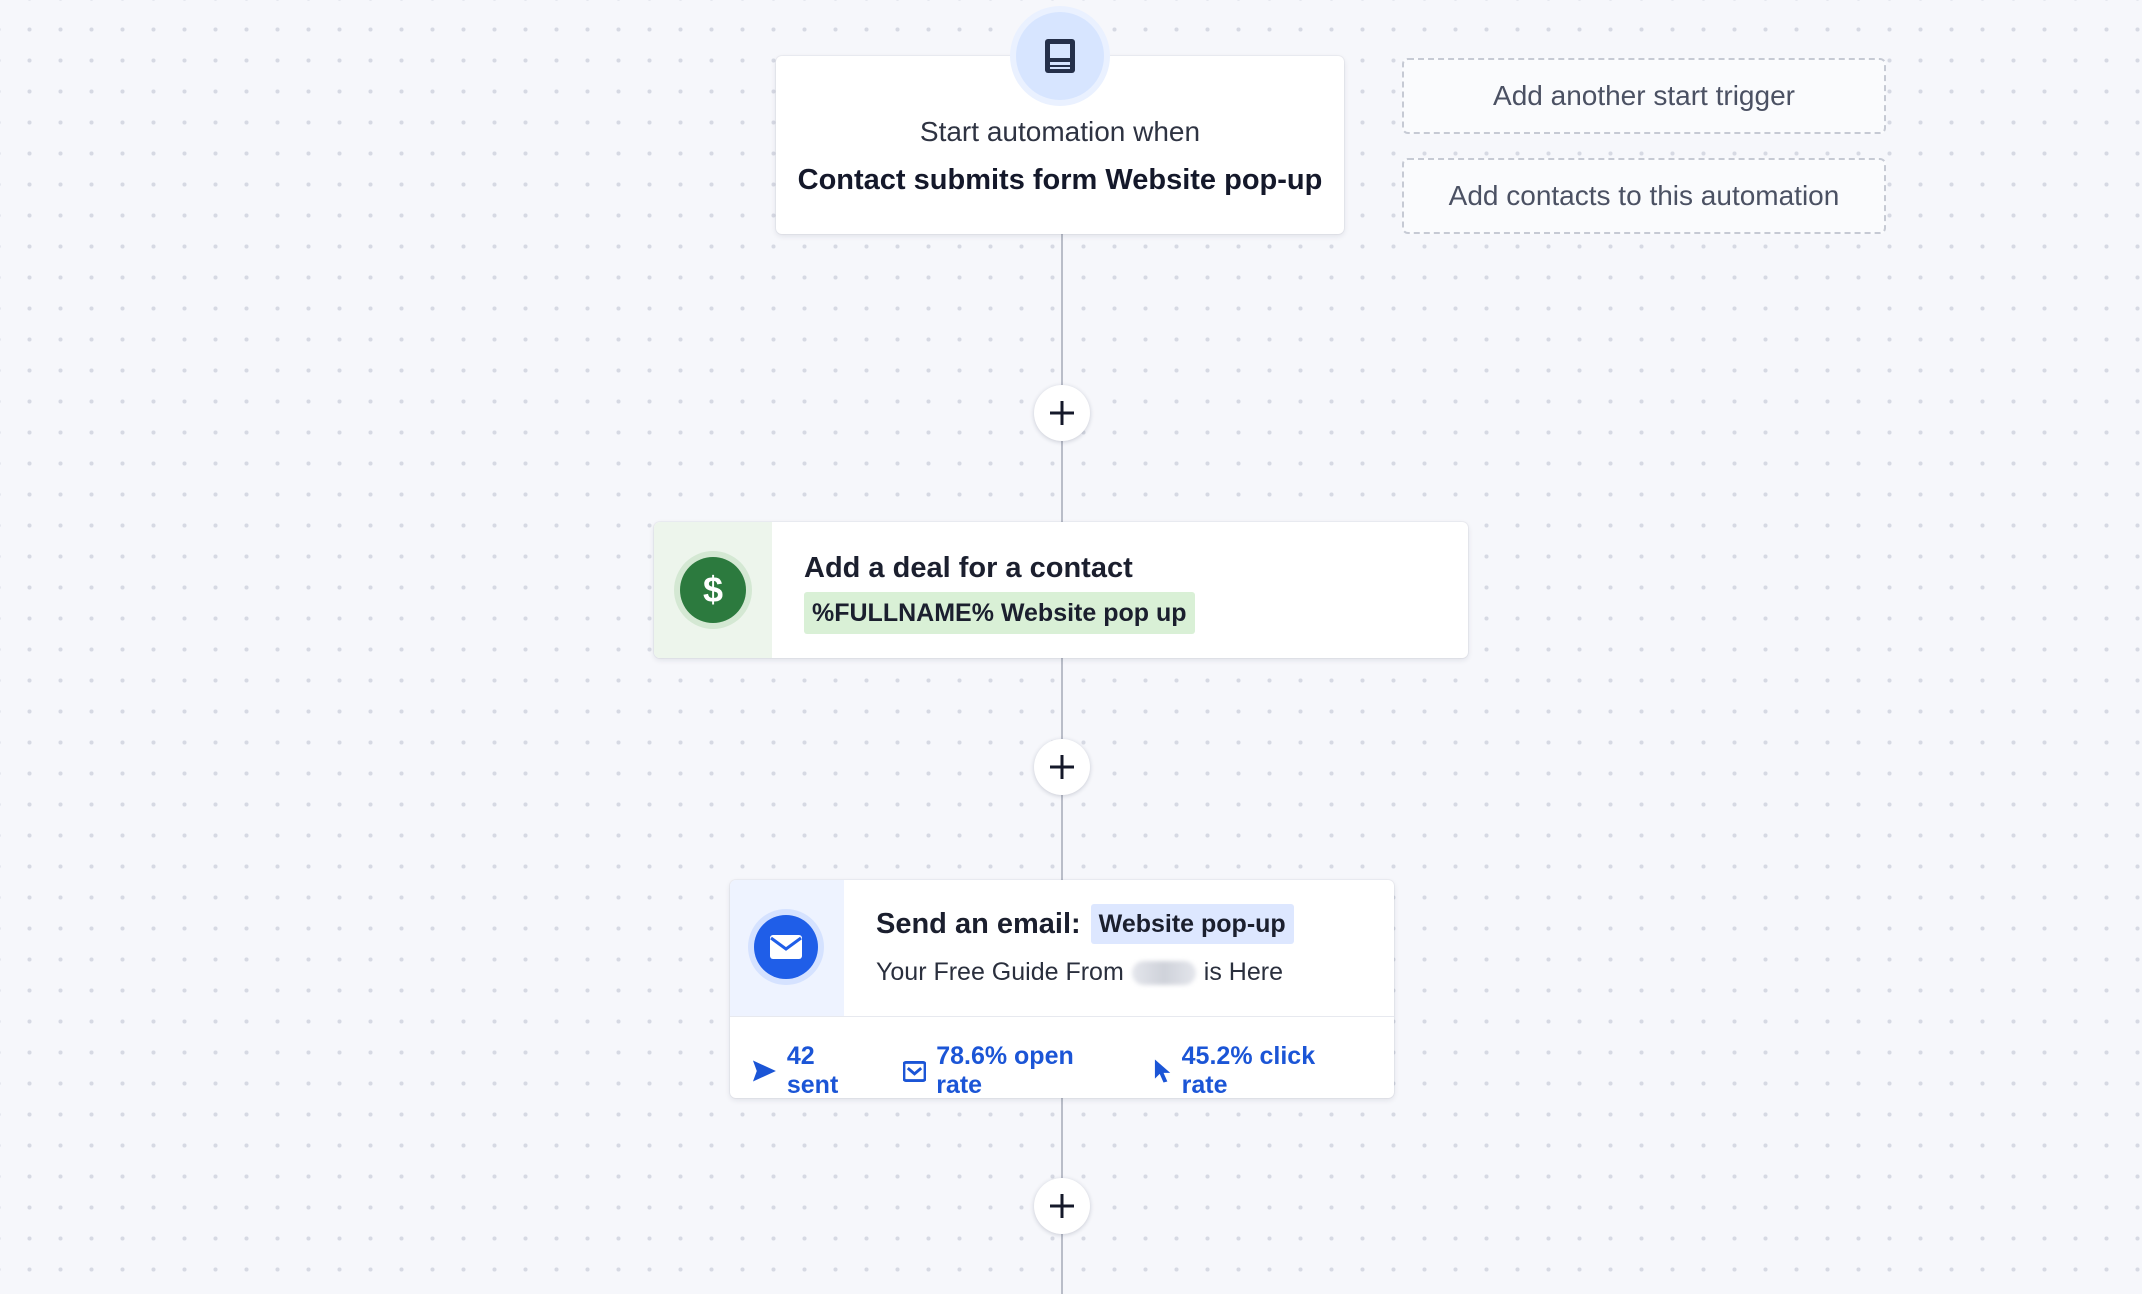 This screenshot has height=1294, width=2142. I want to click on open-rate-stat: 78.6% open rate, so click(1010, 1070).